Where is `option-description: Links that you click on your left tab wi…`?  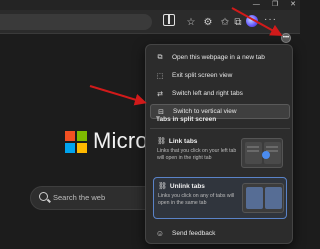
option-description: Links that you click on your left tab wi… is located at coordinates (197, 154).